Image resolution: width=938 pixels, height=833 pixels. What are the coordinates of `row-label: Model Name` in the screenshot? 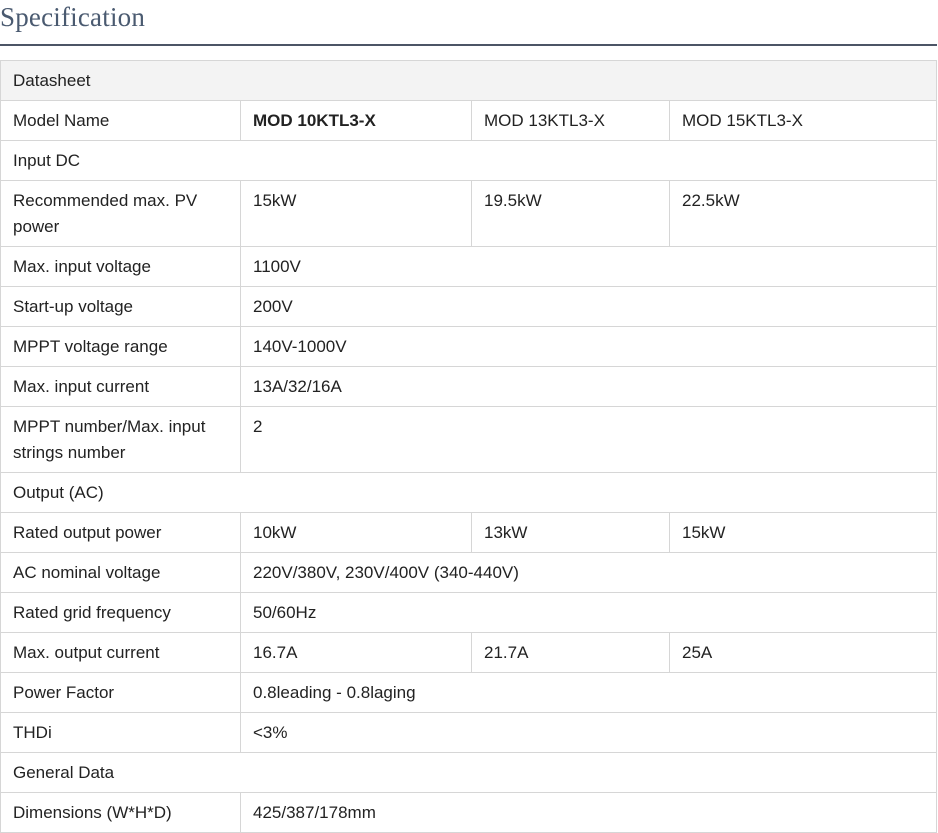 It's located at (120, 120).